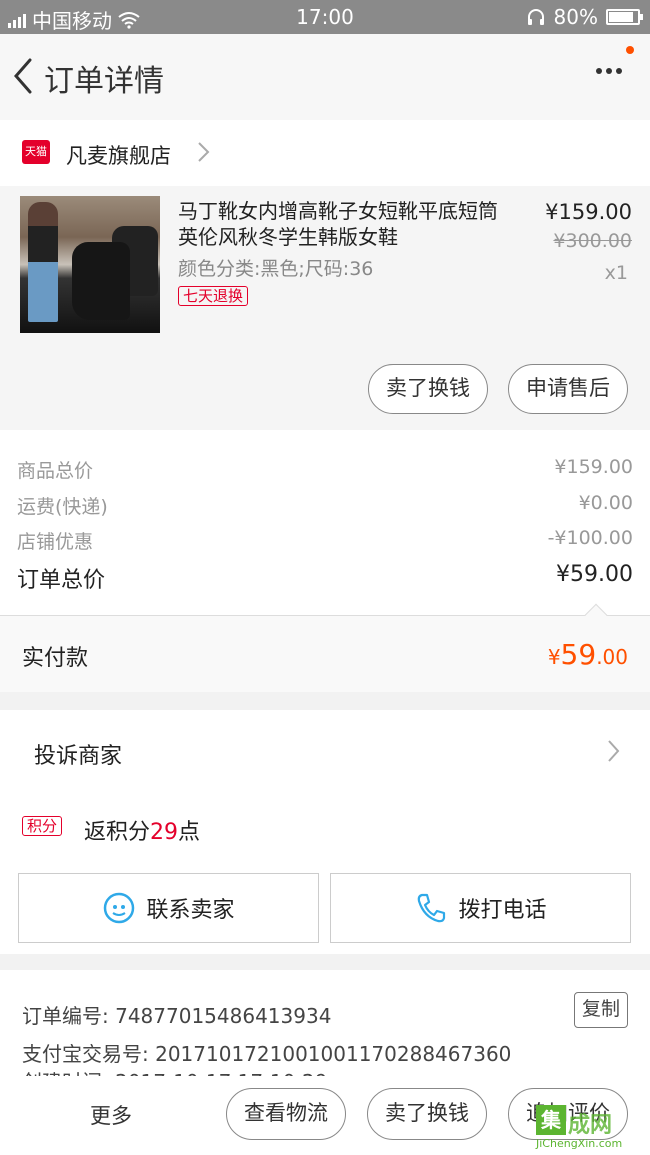  Describe the element at coordinates (90, 264) in the screenshot. I see `product-thumbnail` at that location.